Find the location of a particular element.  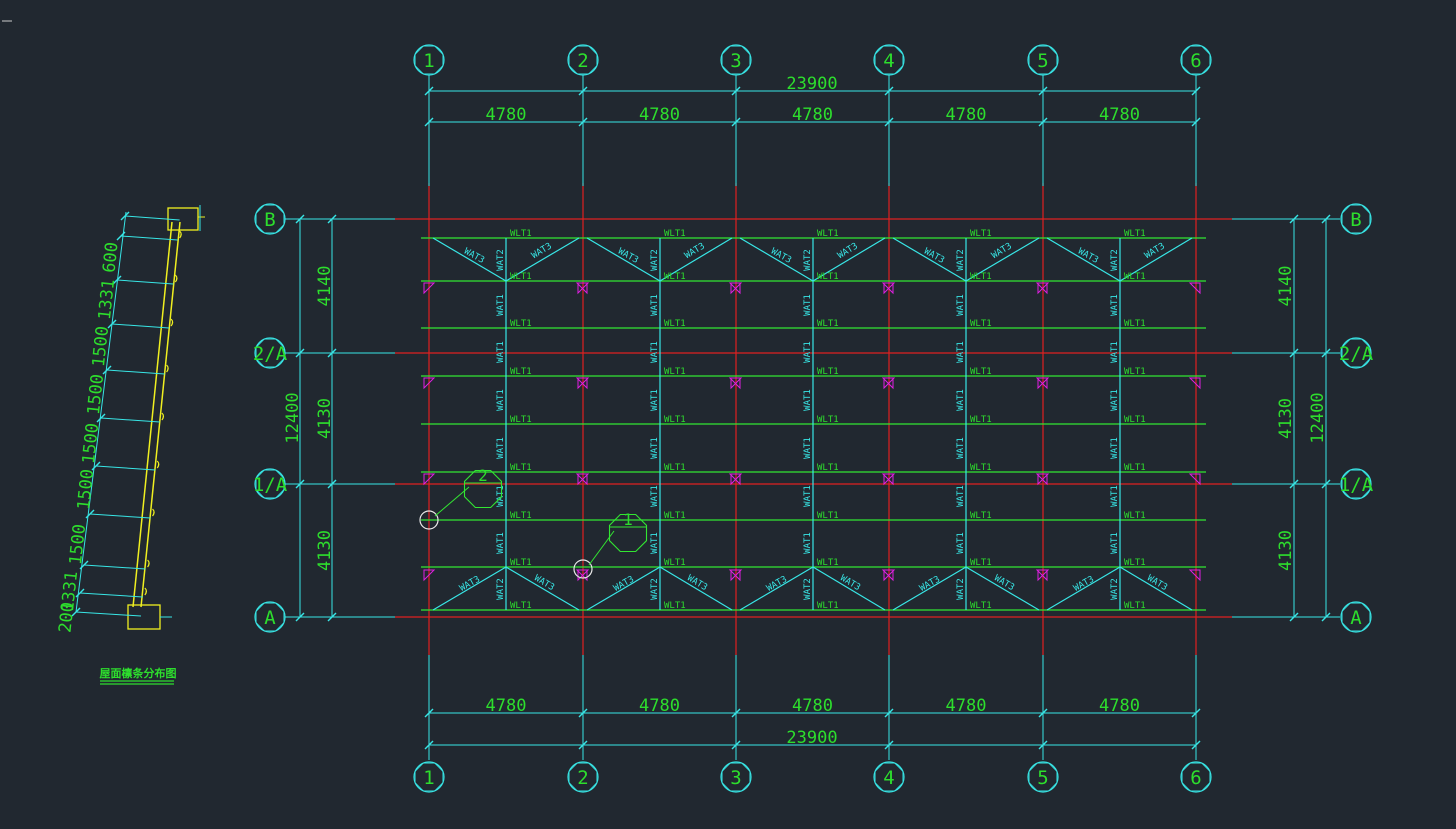

row-axis-left: 1/A is located at coordinates (270, 484).